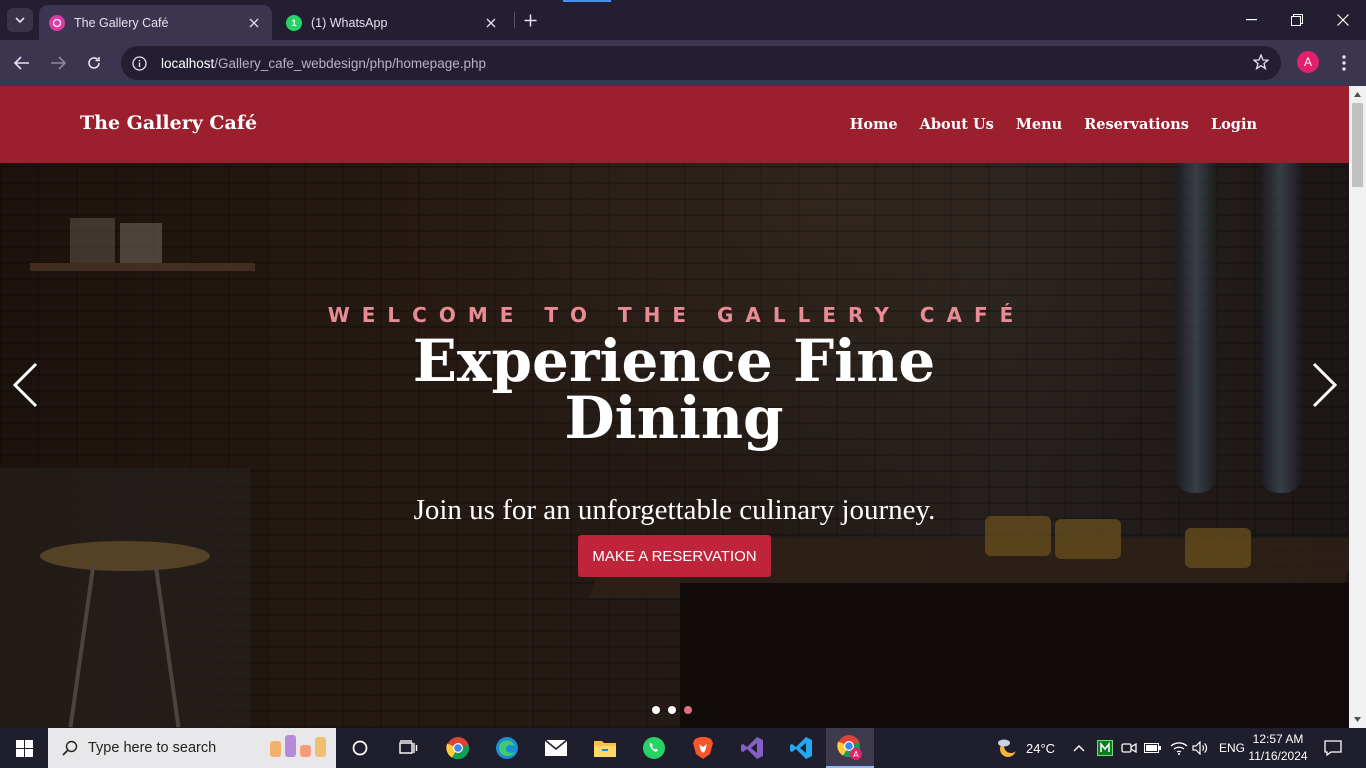 The image size is (1366, 768). I want to click on network-tray, so click(1179, 748).